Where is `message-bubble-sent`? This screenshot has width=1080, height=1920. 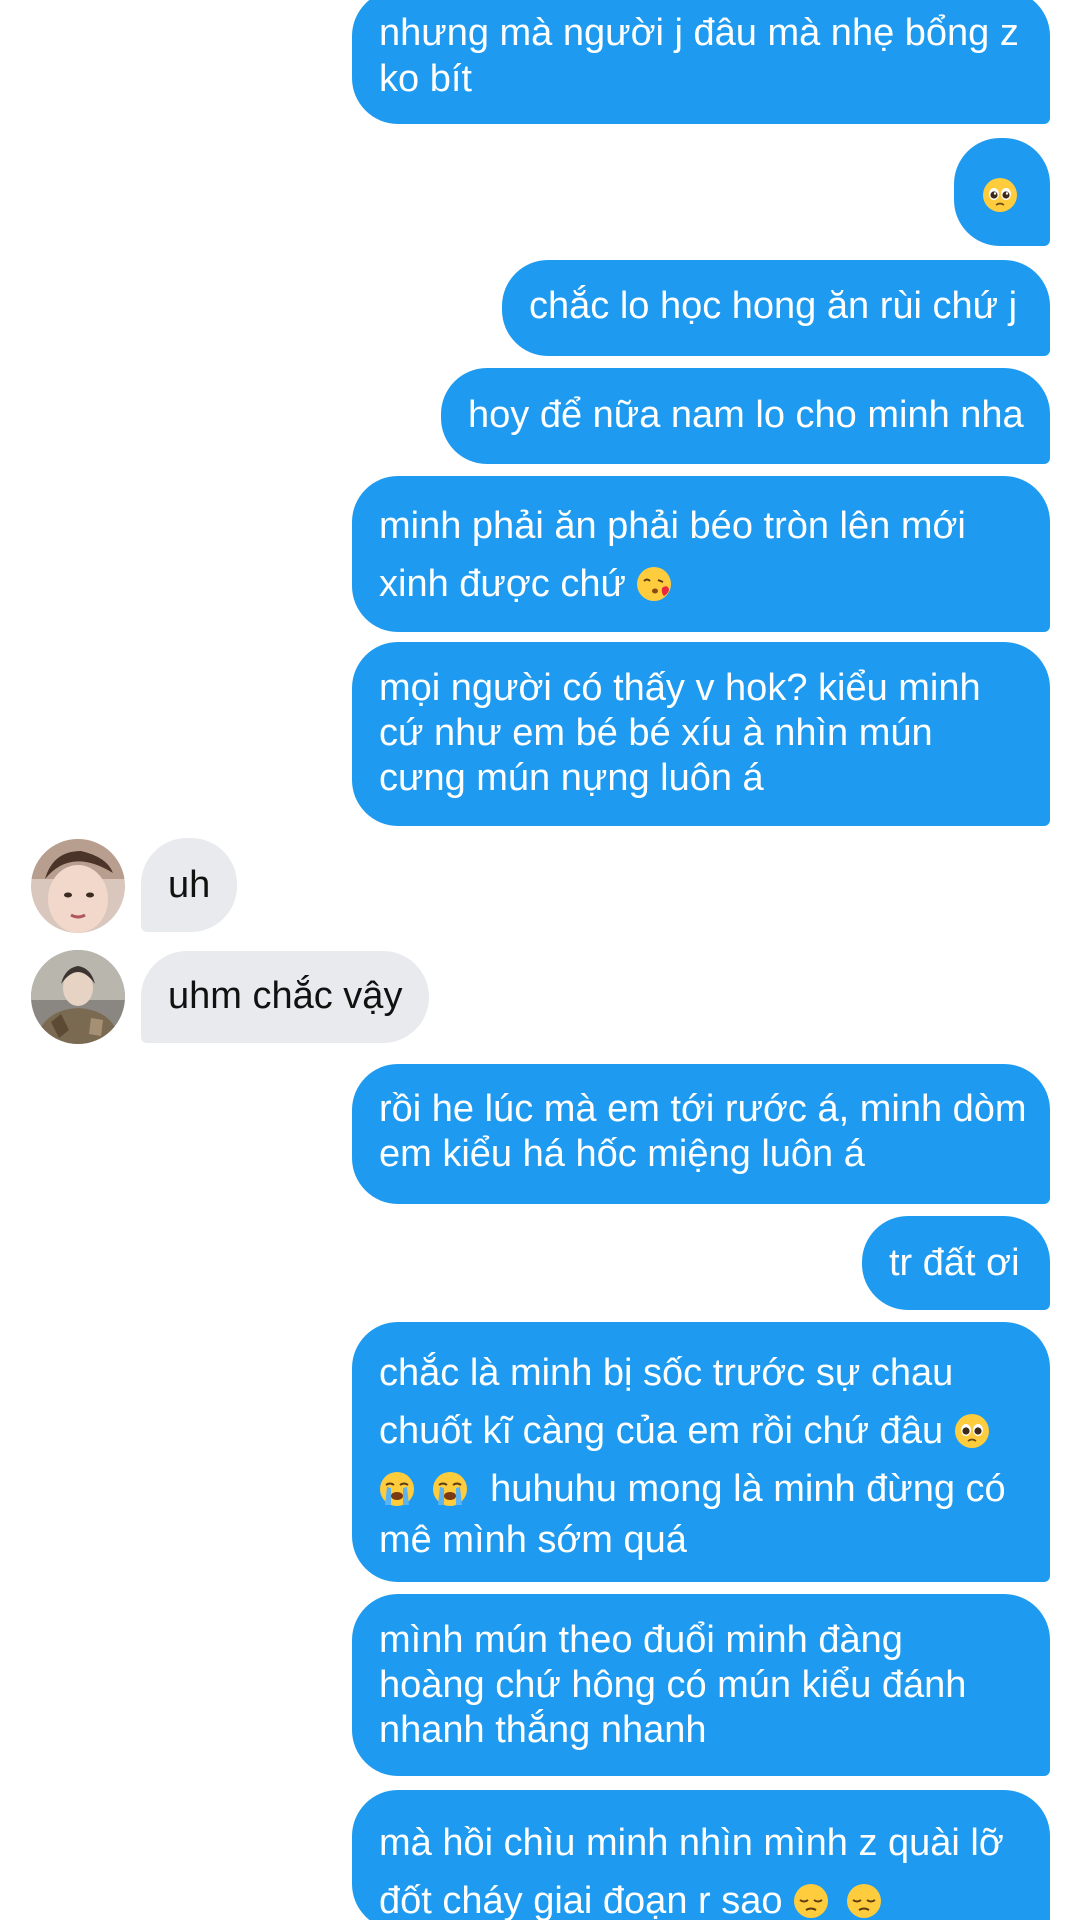 message-bubble-sent is located at coordinates (1002, 192).